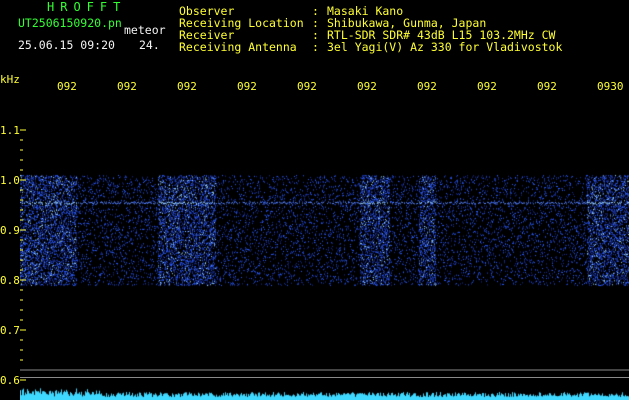  What do you see at coordinates (70, 23) in the screenshot?
I see `filename-label: UT2506150920.pn` at bounding box center [70, 23].